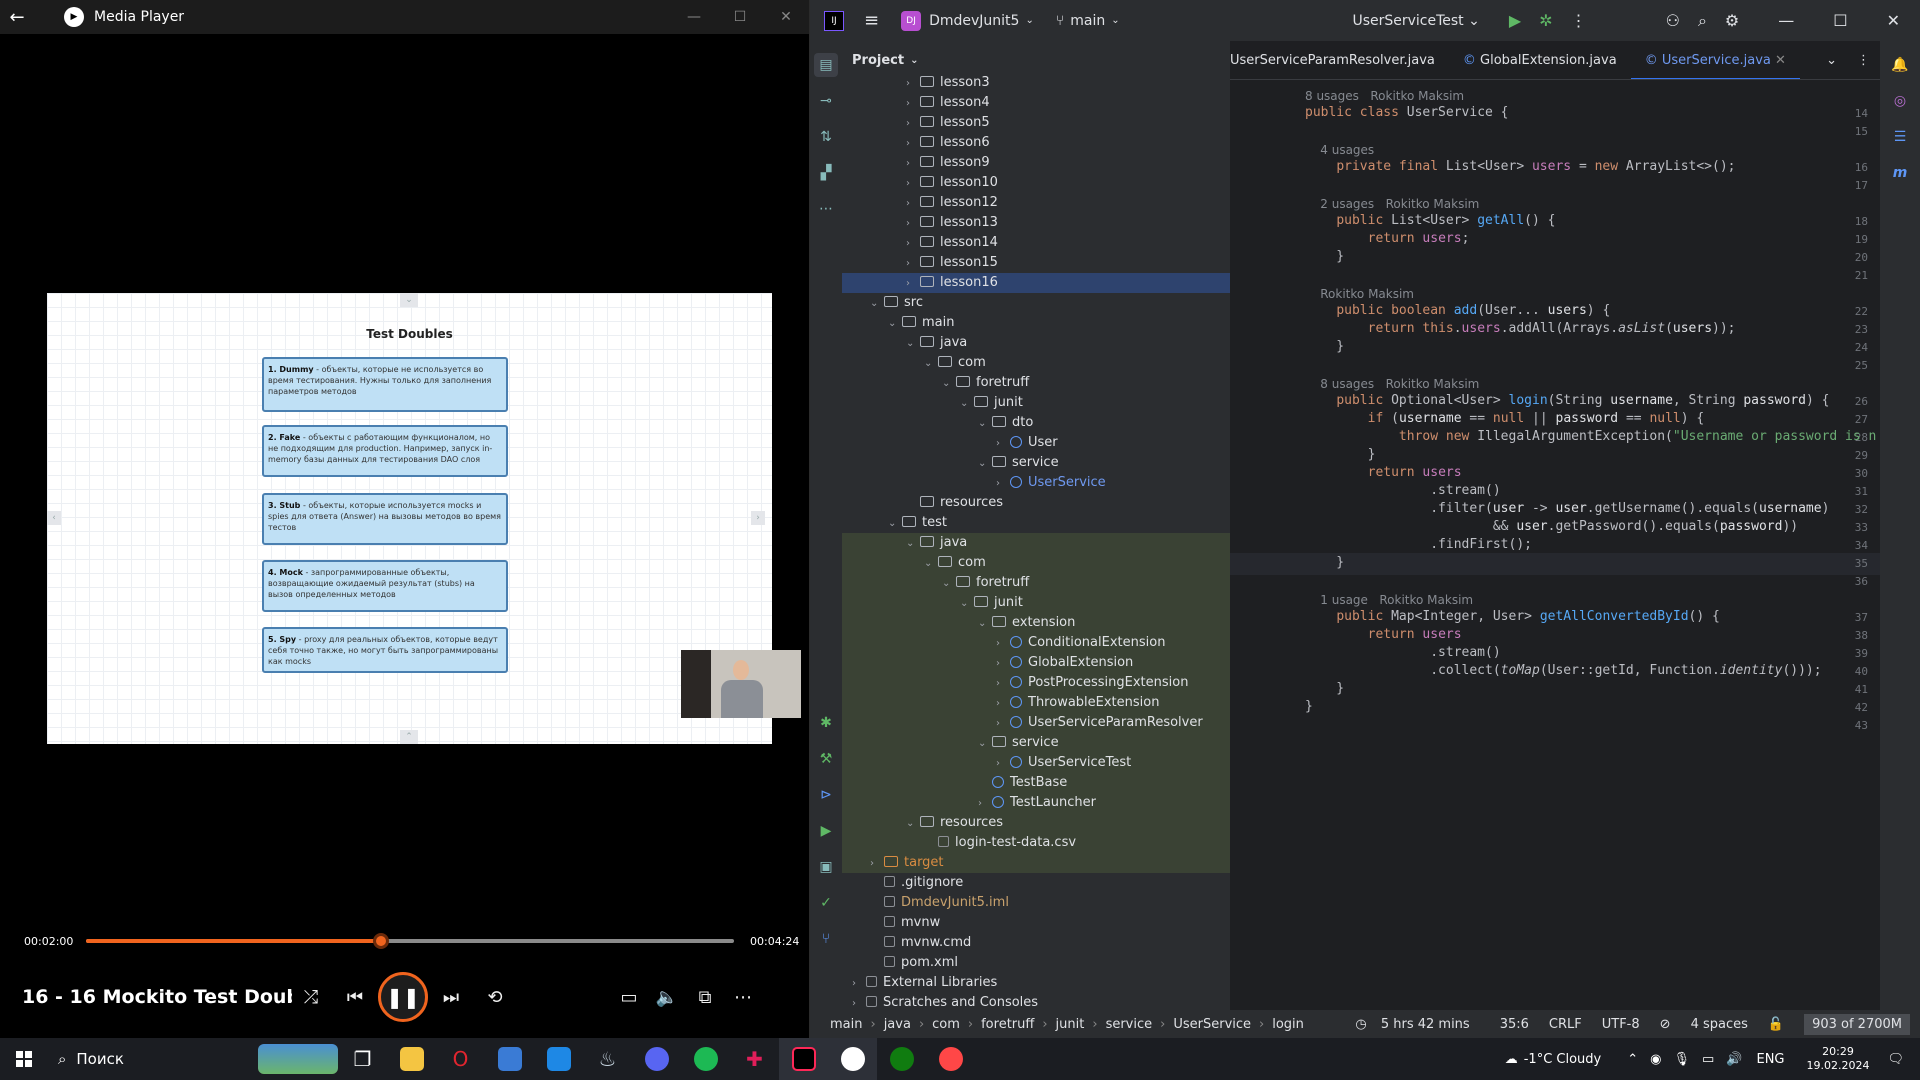  I want to click on tabs-more-icon: ⋮, so click(1863, 60).